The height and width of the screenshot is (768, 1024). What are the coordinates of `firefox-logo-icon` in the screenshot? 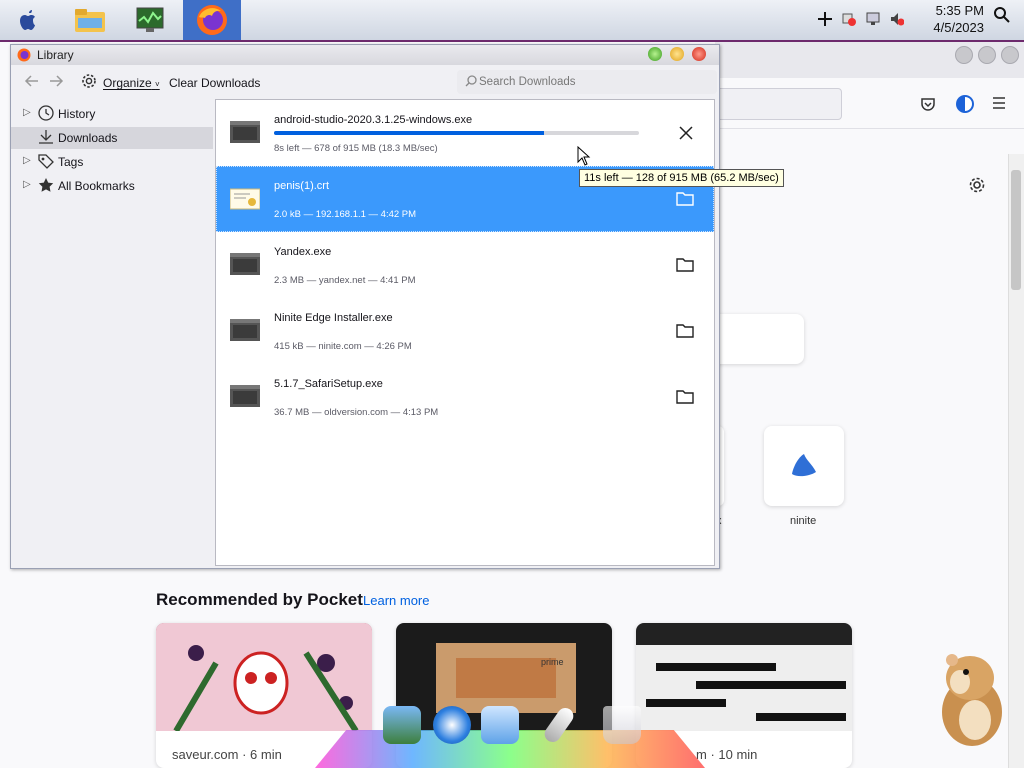 It's located at (24, 56).